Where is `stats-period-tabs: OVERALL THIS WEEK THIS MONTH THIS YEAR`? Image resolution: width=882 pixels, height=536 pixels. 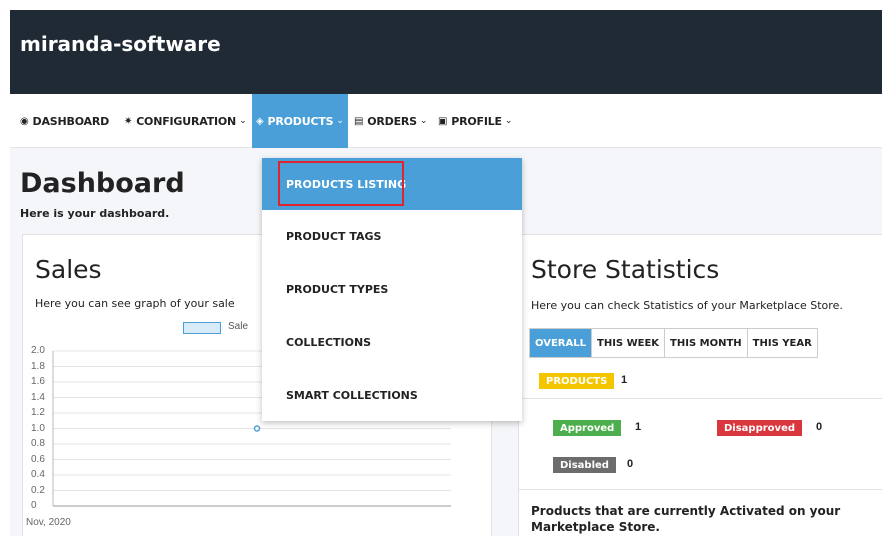 stats-period-tabs: OVERALL THIS WEEK THIS MONTH THIS YEAR is located at coordinates (673, 343).